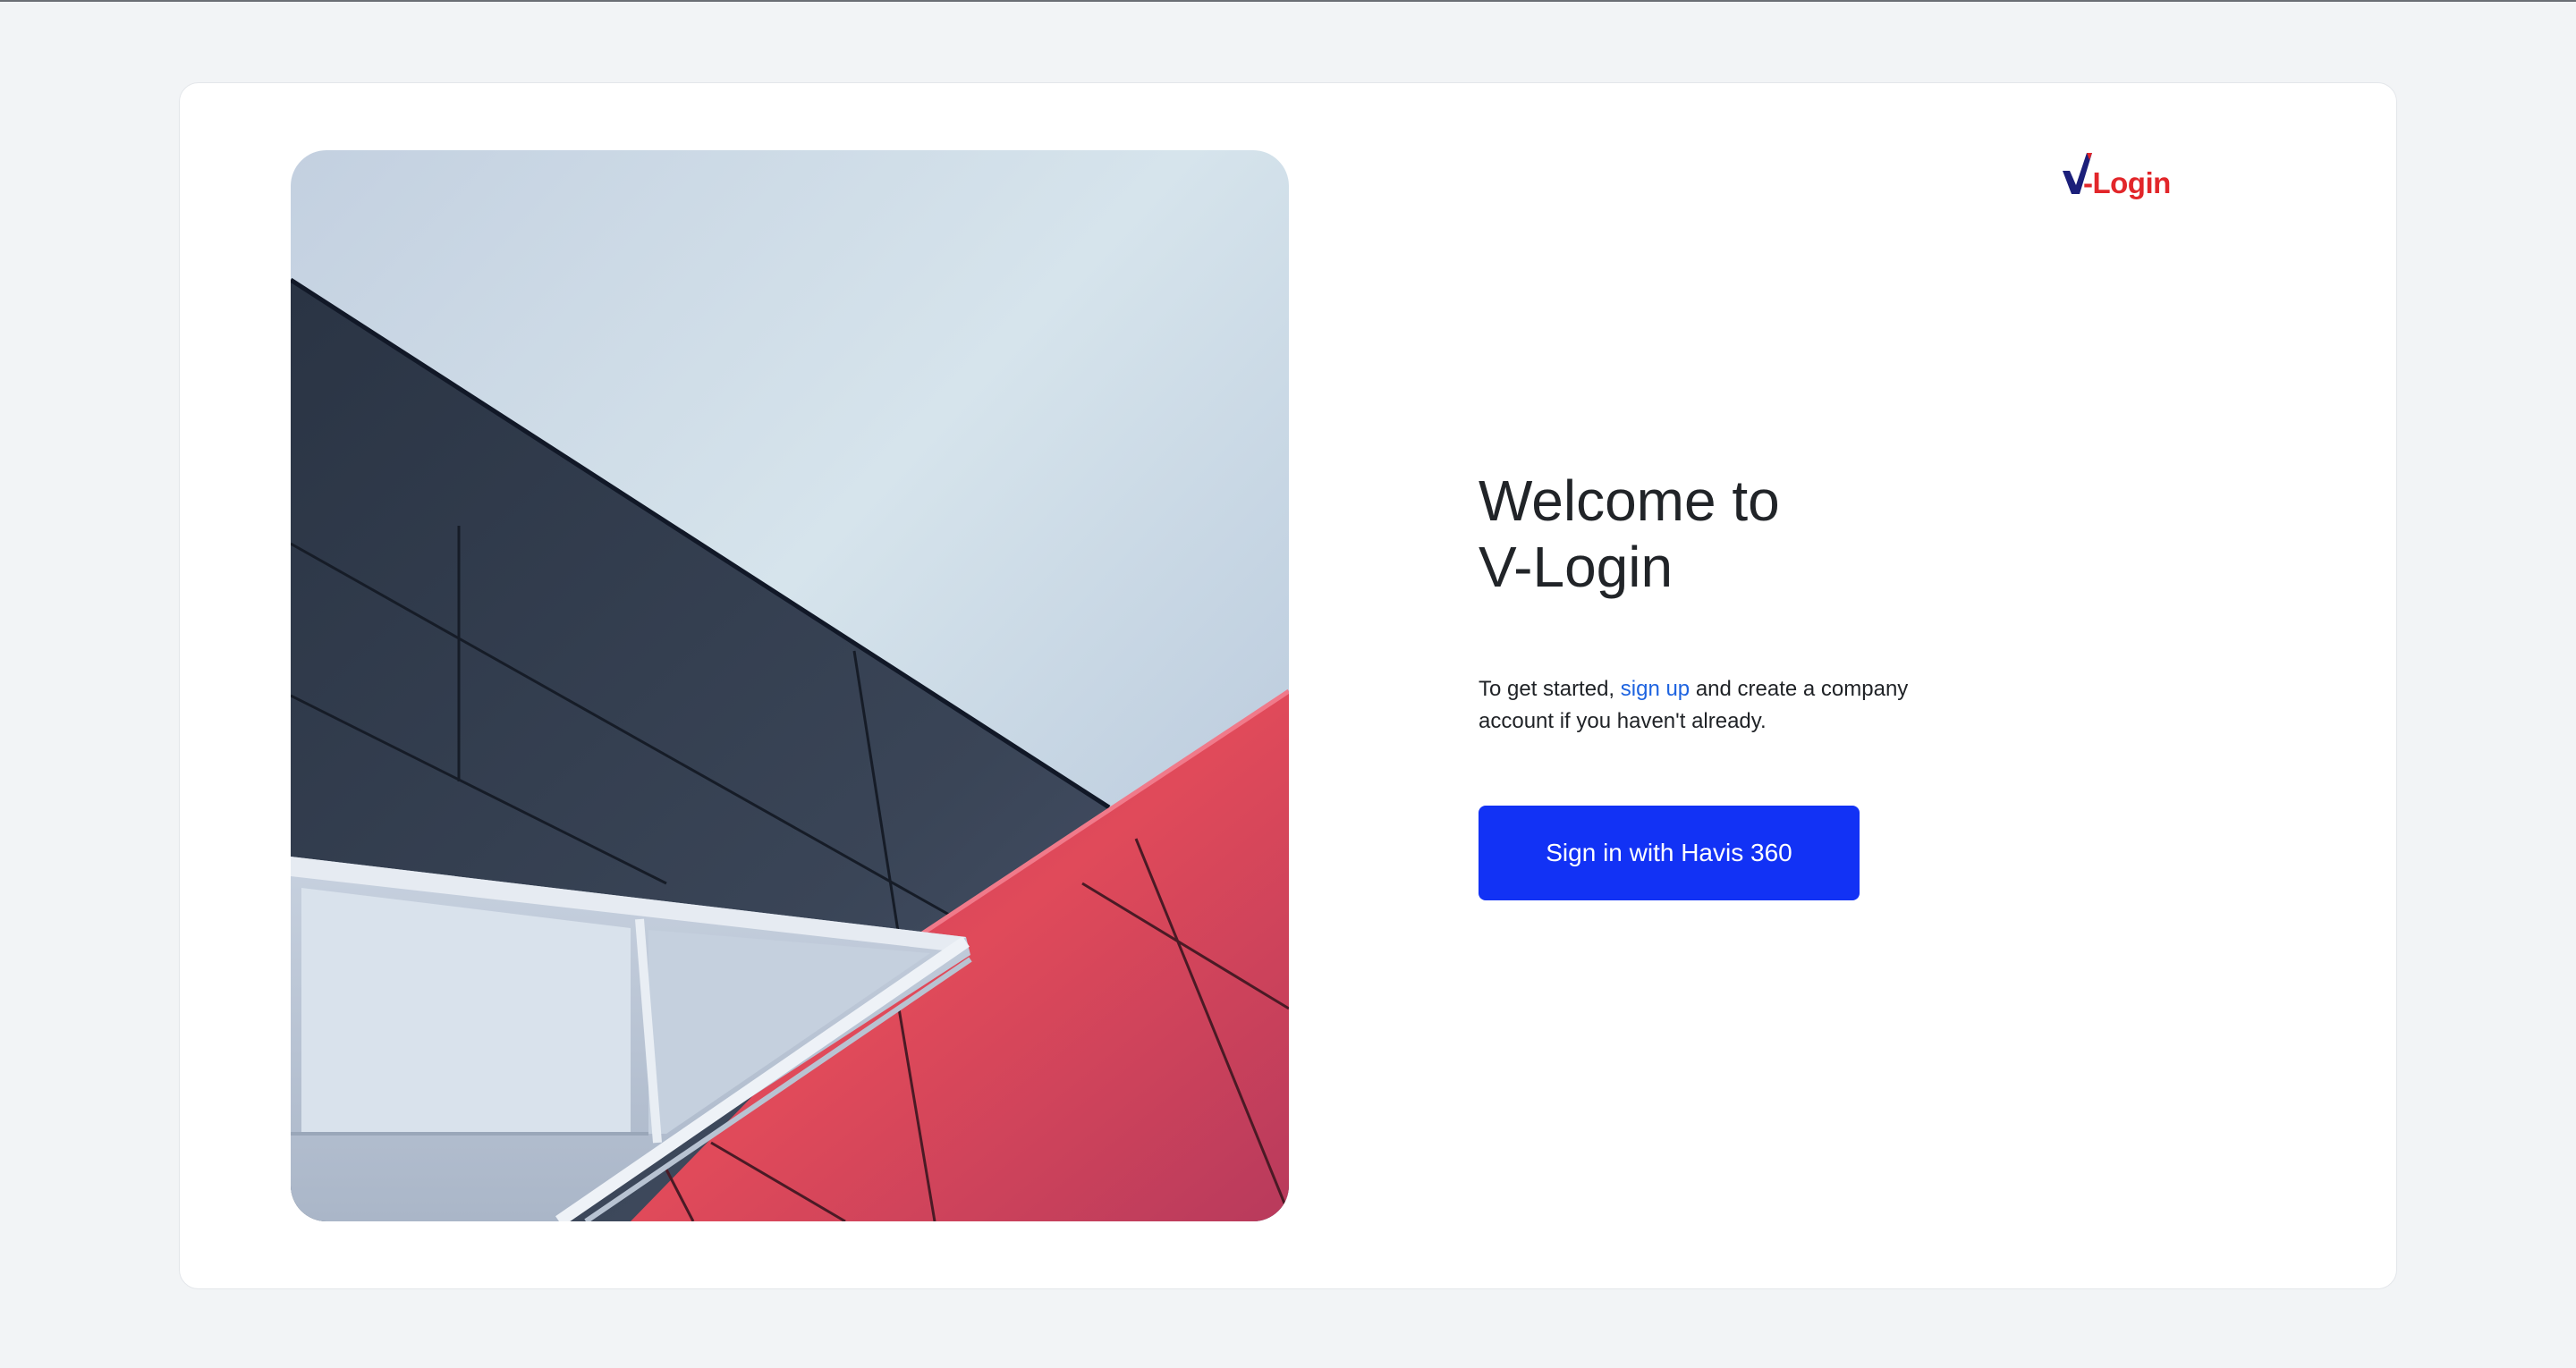 The width and height of the screenshot is (2576, 1368). Describe the element at coordinates (2127, 182) in the screenshot. I see `logo-text: -Login` at that location.